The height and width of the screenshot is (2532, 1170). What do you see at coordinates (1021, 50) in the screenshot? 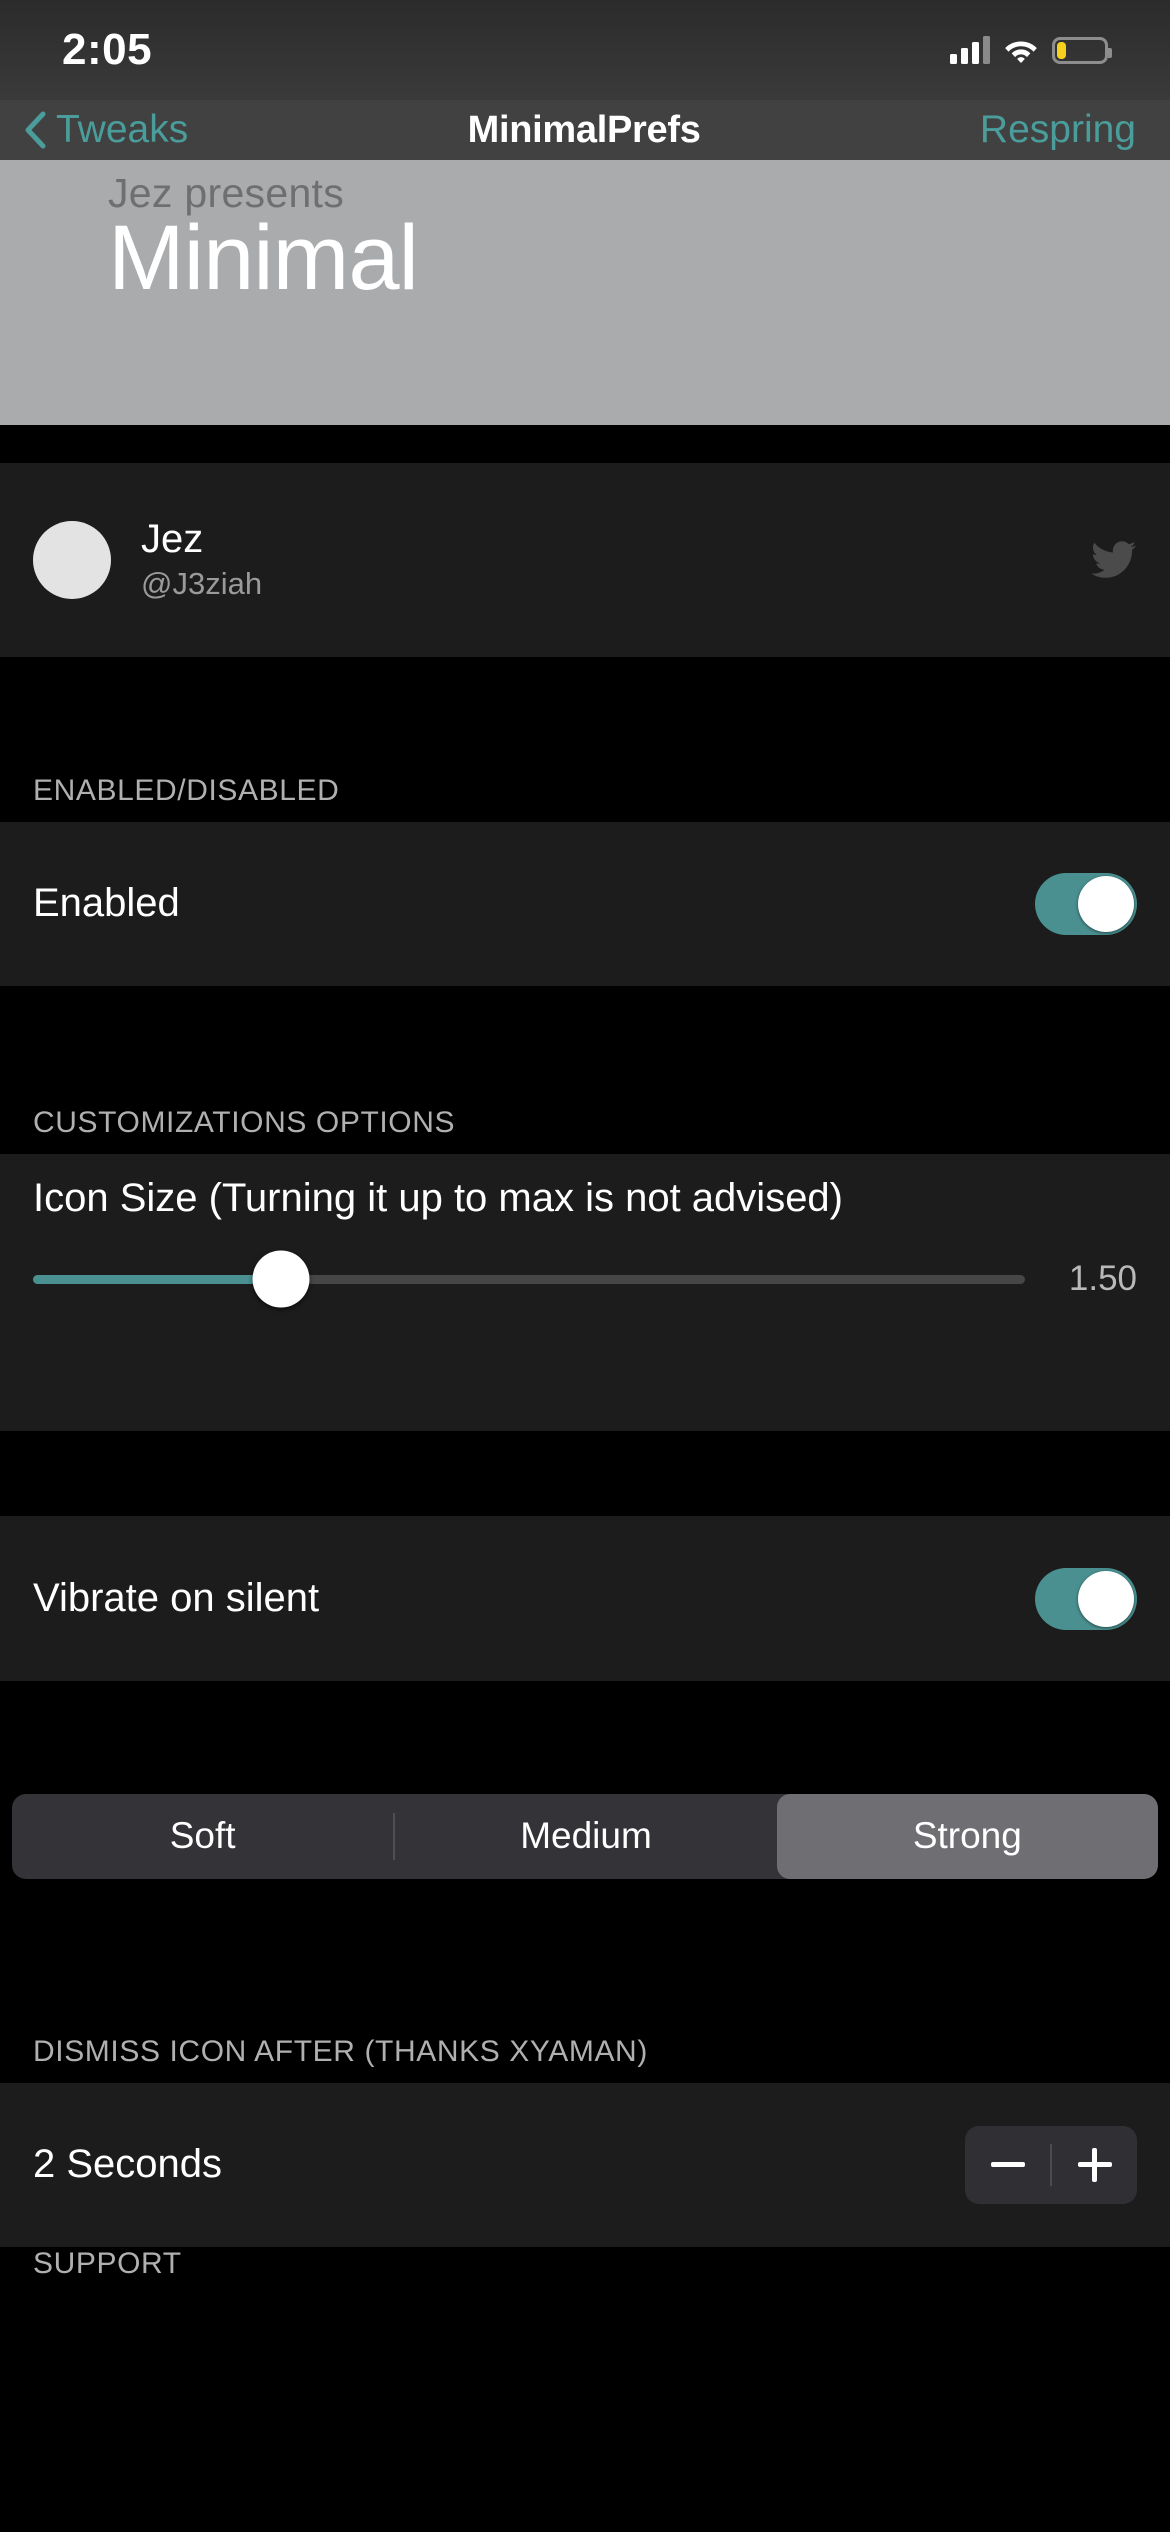
I see `wifi-icon` at bounding box center [1021, 50].